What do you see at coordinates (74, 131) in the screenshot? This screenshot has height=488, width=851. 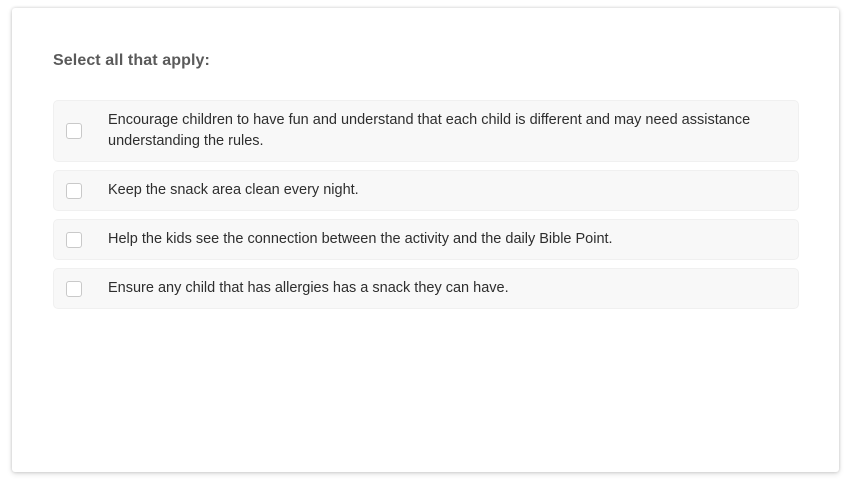 I see `option-1-checkbox` at bounding box center [74, 131].